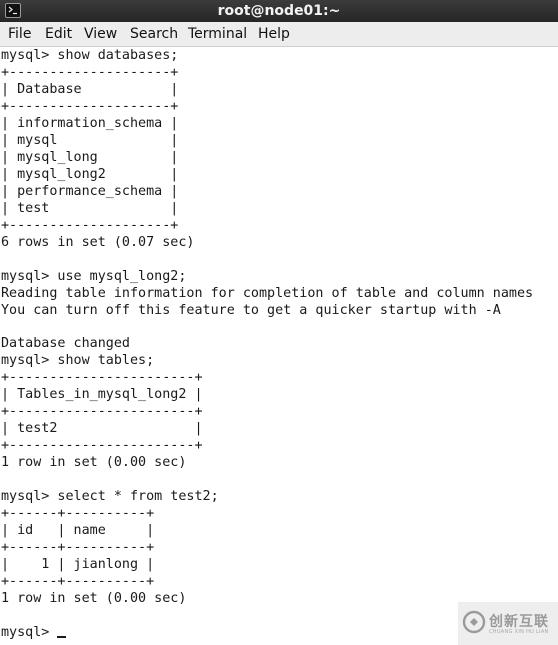 This screenshot has width=558, height=645. I want to click on terminal-line: | Tables_in_mysql_long2 |, so click(102, 395).